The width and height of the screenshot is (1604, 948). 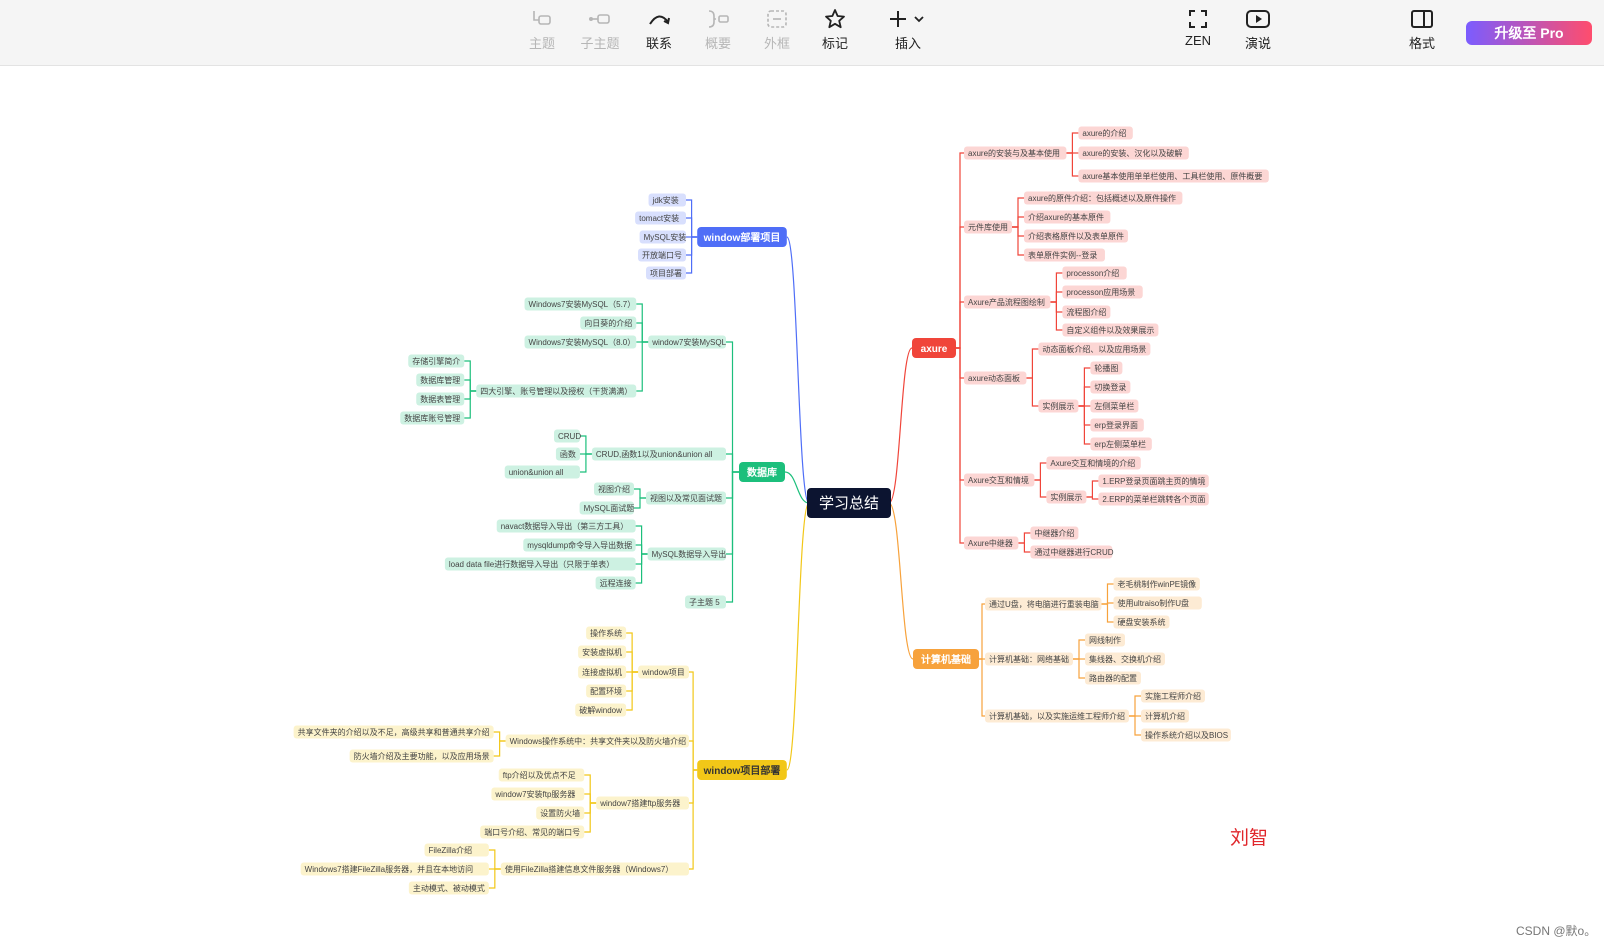 What do you see at coordinates (600, 33) in the screenshot?
I see `subtopic-button: 子主题` at bounding box center [600, 33].